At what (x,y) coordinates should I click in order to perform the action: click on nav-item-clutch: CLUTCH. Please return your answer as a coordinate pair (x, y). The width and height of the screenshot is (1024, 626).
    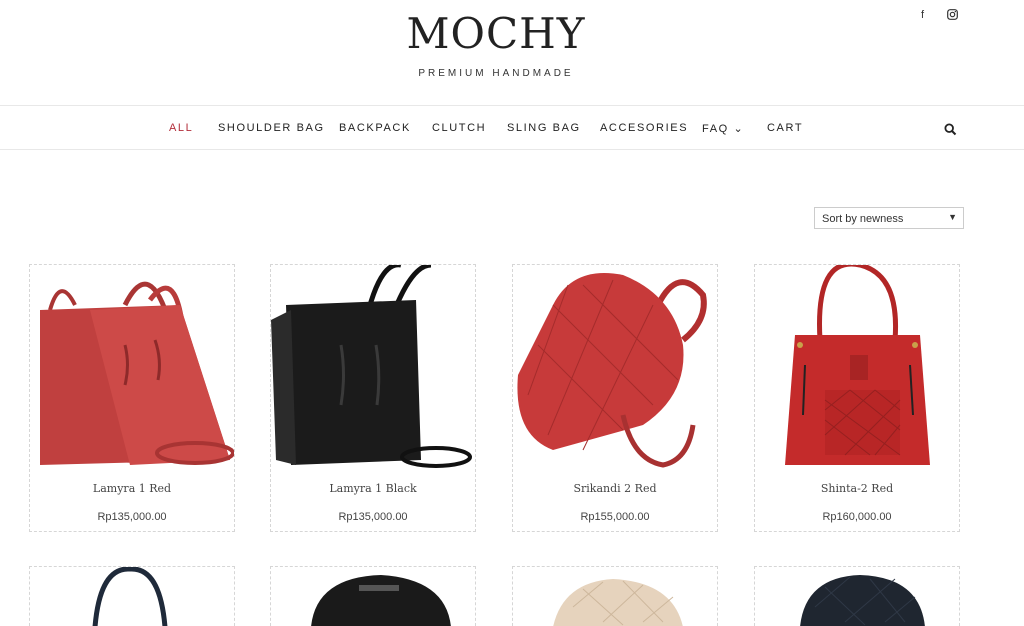
    Looking at the image, I should click on (459, 128).